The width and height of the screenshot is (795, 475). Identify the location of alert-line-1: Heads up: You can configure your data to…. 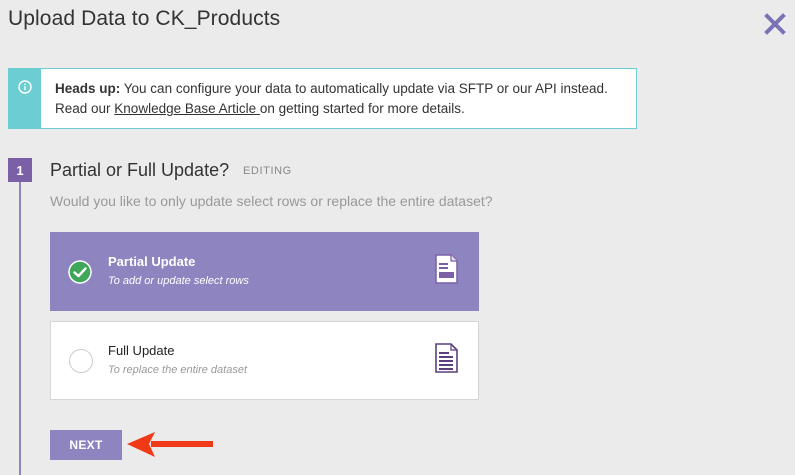
(331, 89).